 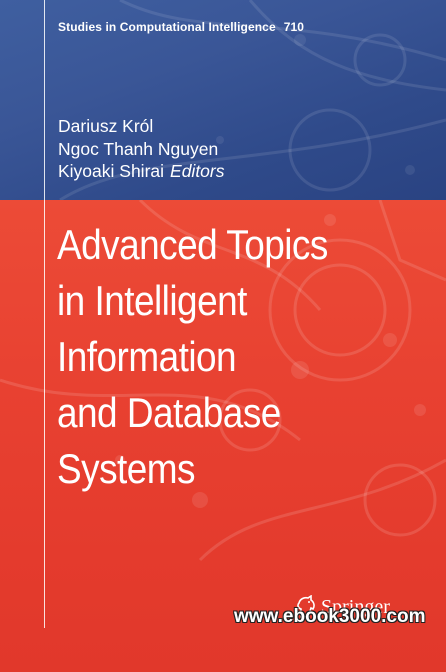 I want to click on editors-role: Editors, so click(x=197, y=171).